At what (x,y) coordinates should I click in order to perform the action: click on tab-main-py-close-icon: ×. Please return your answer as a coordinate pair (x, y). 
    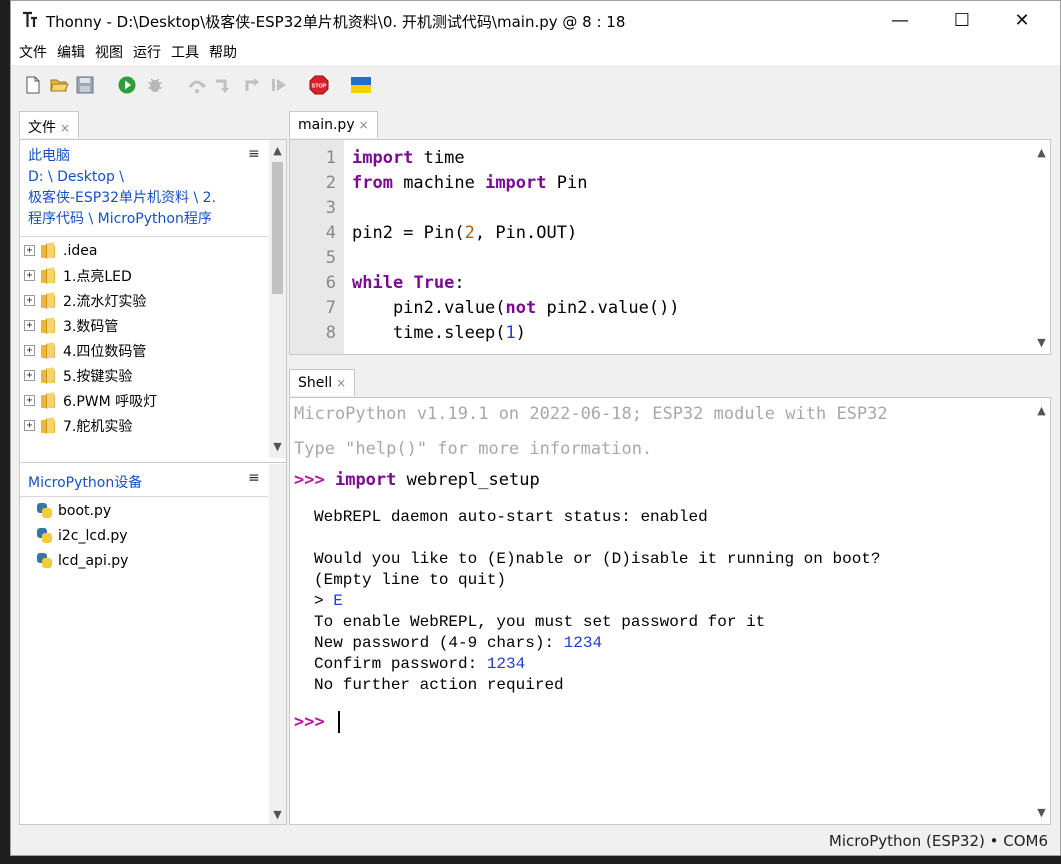
    Looking at the image, I should click on (364, 125).